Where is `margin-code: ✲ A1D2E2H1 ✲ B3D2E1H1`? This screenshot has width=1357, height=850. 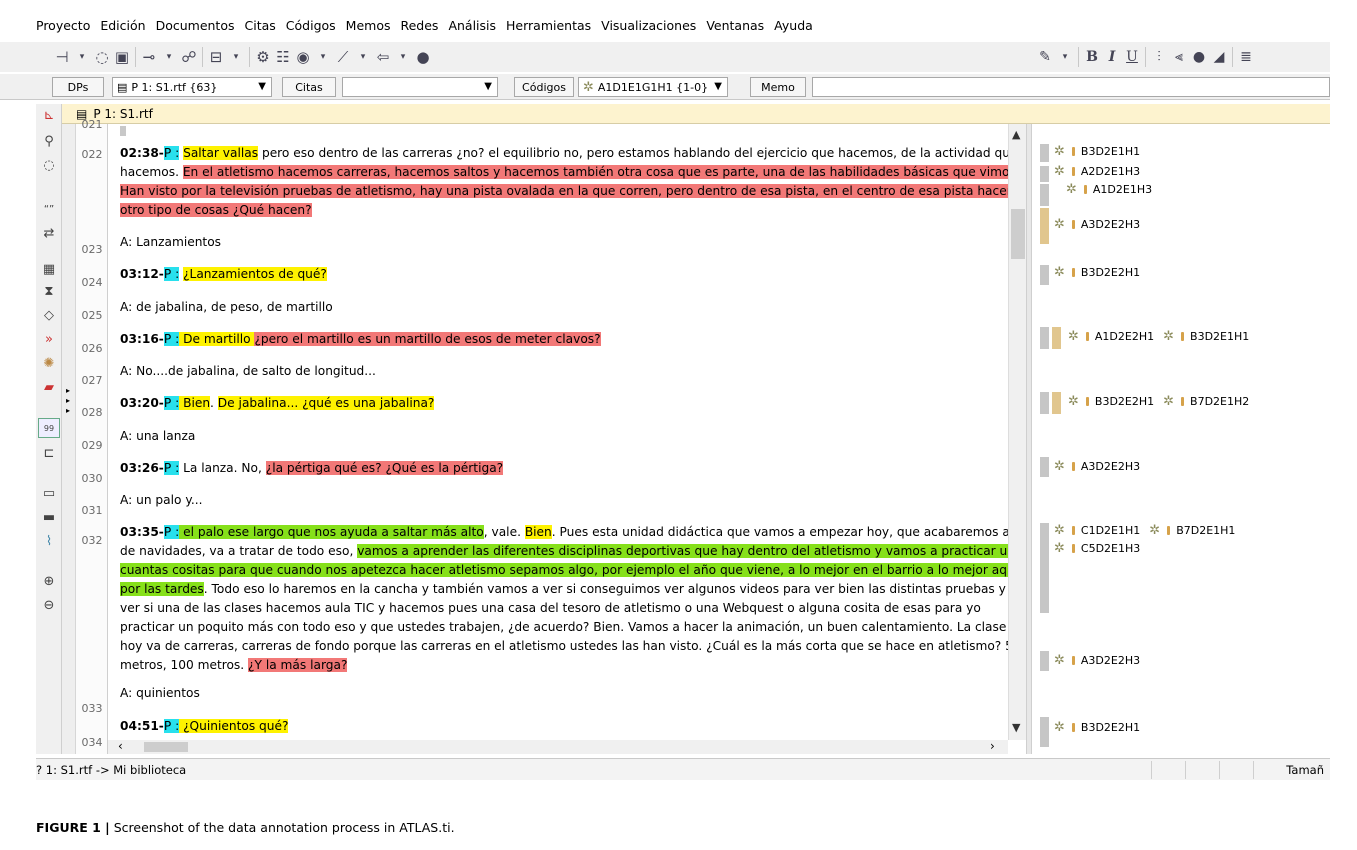
margin-code: ✲ A1D2E2H1 ✲ B3D2E1H1 is located at coordinates (1158, 336).